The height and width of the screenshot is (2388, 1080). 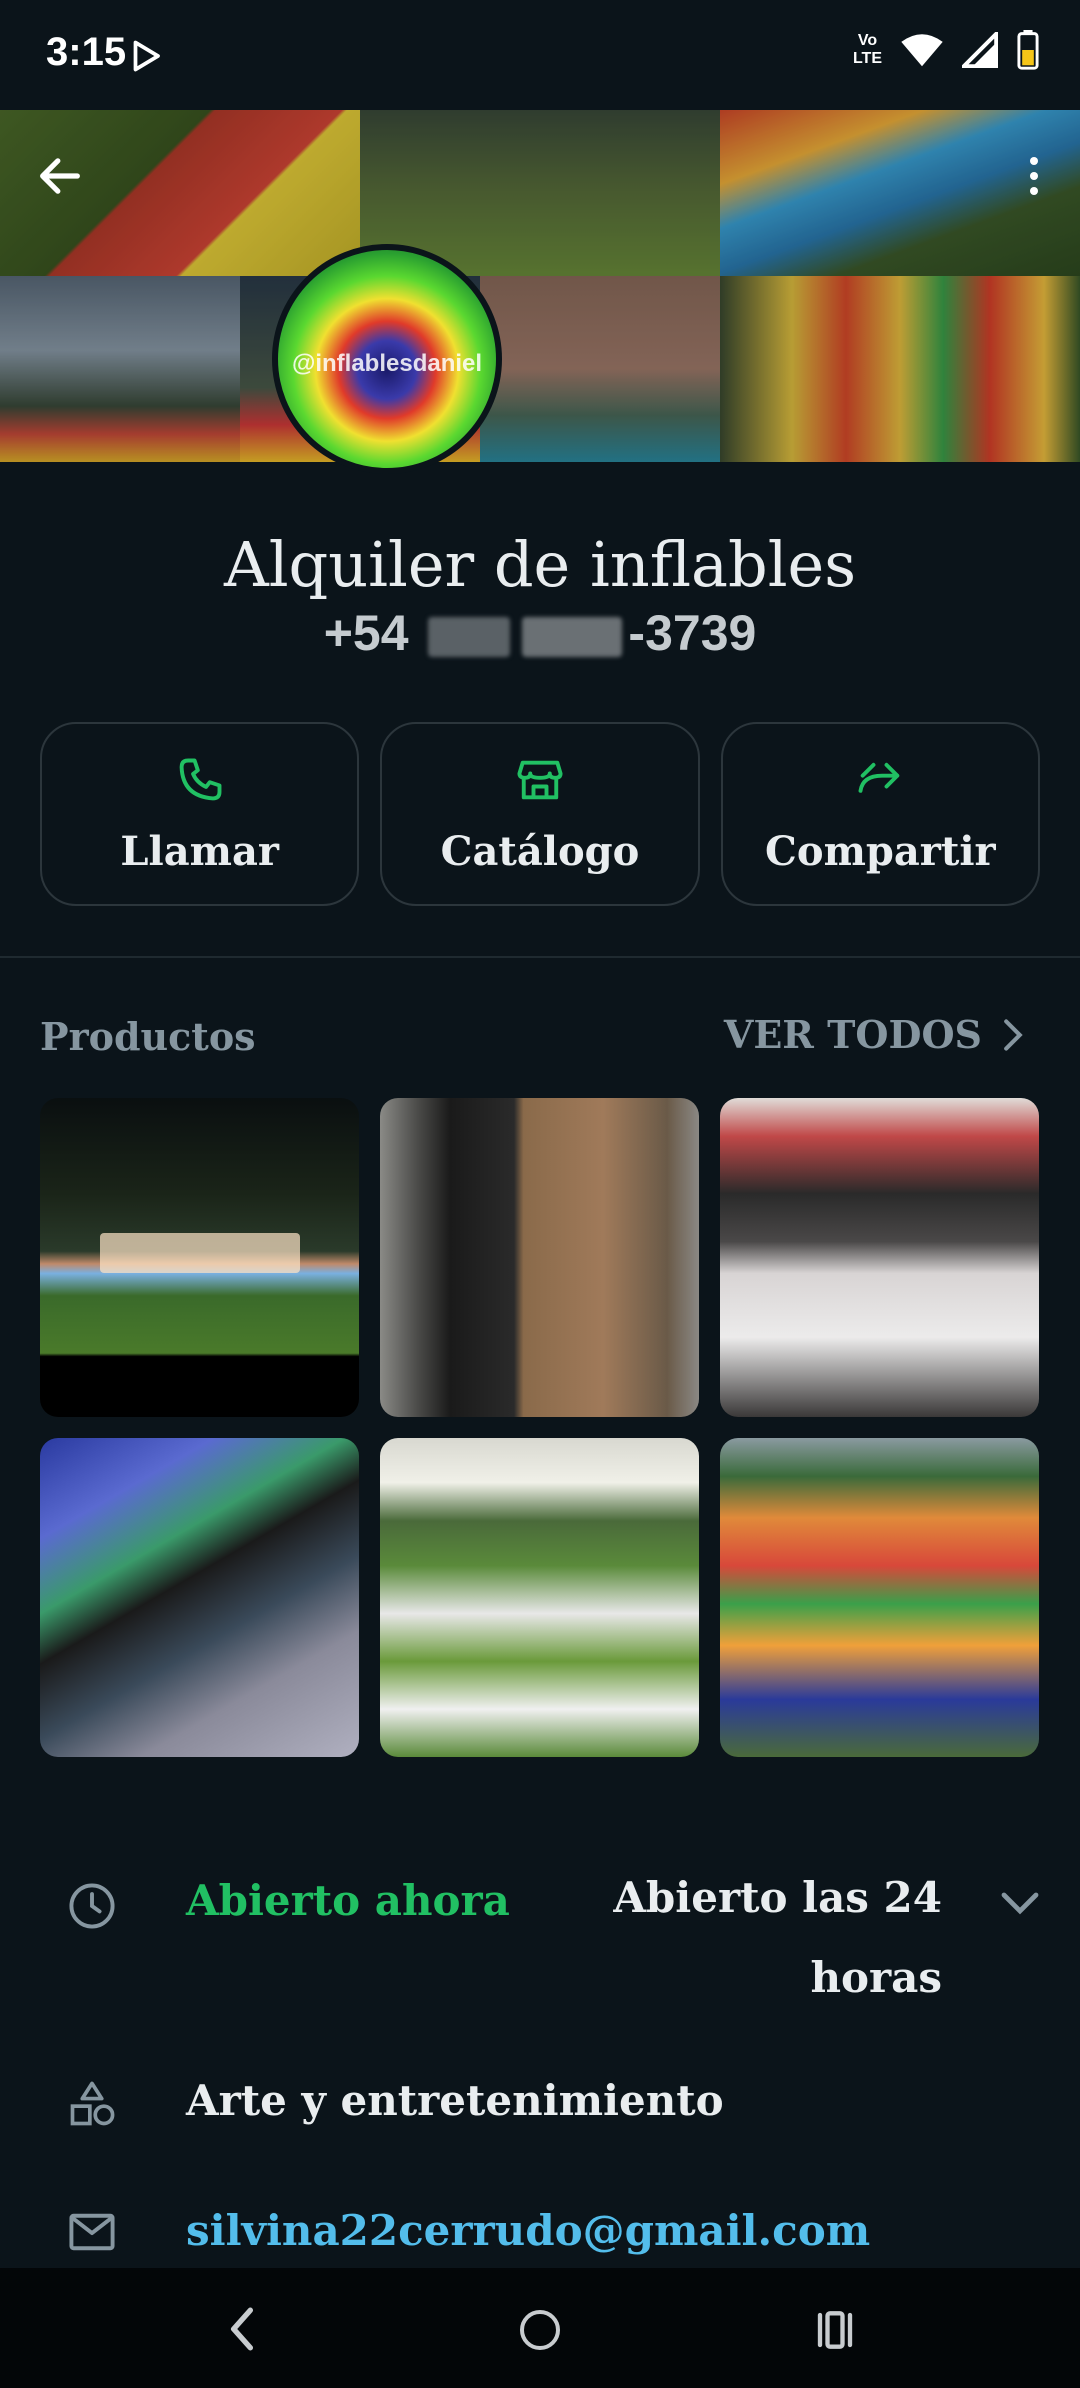 What do you see at coordinates (1013, 1034) in the screenshot?
I see `chevron-right-icon` at bounding box center [1013, 1034].